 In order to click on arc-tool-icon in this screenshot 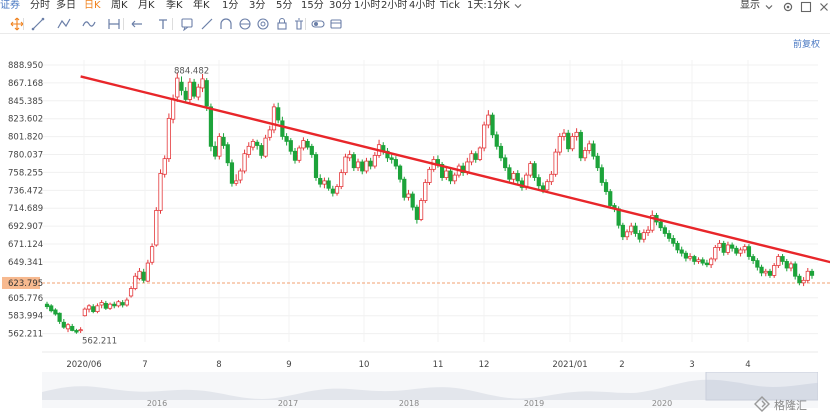, I will do `click(226, 24)`.